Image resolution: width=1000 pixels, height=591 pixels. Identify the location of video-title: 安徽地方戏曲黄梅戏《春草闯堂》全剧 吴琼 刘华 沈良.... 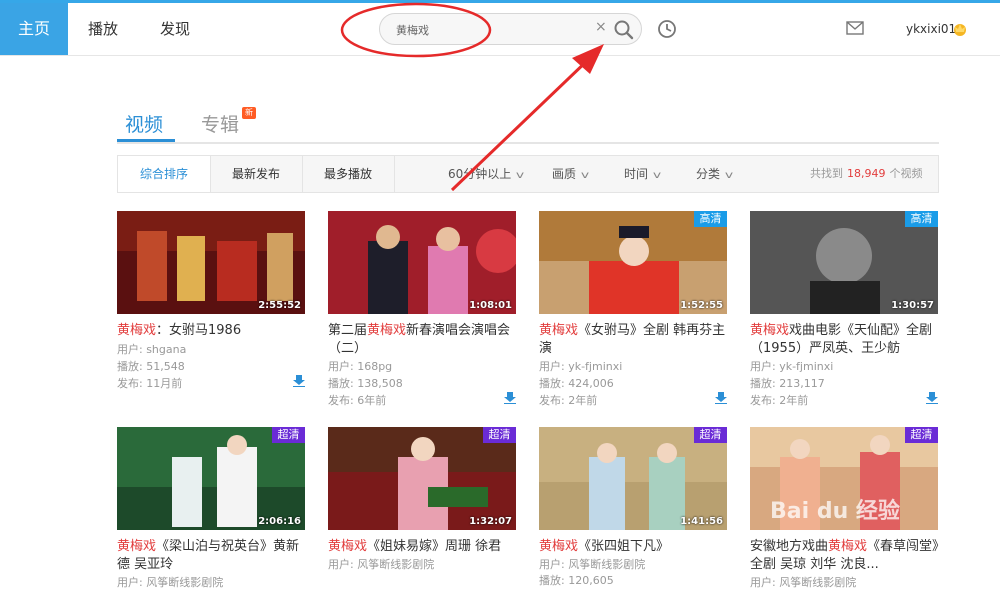
(845, 556).